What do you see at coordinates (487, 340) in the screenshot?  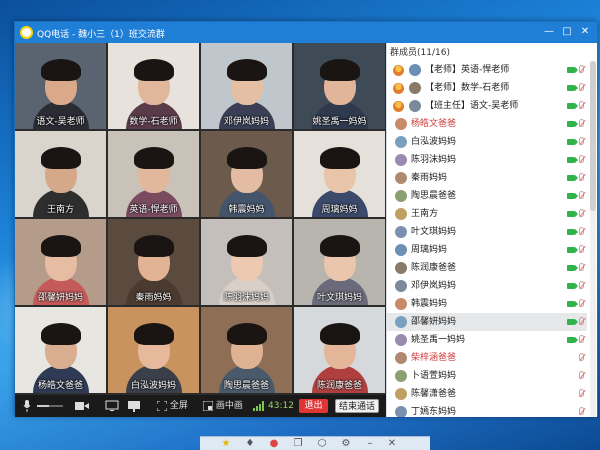 I see `member-row: 姚圣禹一妈妈` at bounding box center [487, 340].